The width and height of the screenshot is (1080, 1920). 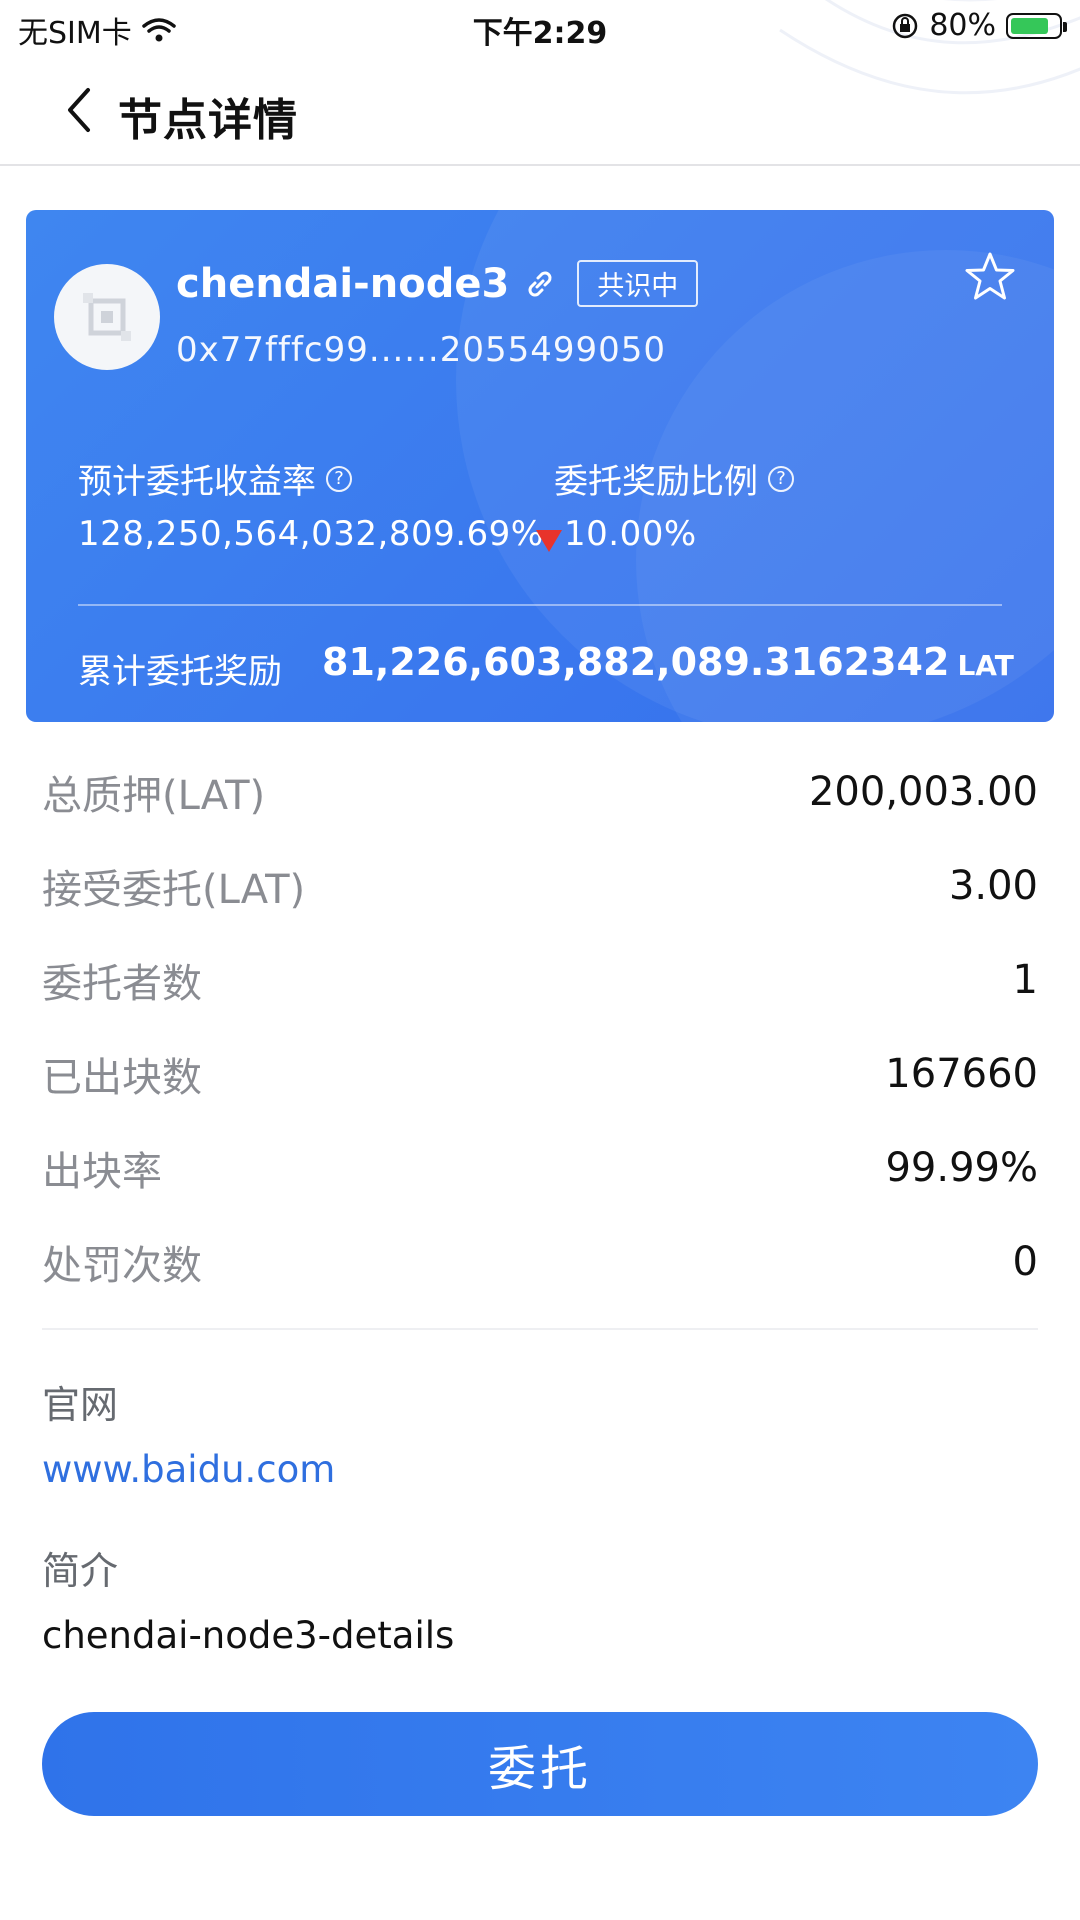 What do you see at coordinates (197, 482) in the screenshot?
I see `expected-yield-label: 预计委托收益率` at bounding box center [197, 482].